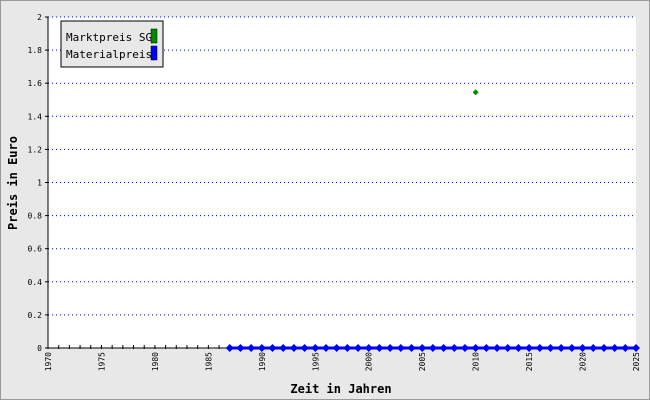  Describe the element at coordinates (636, 361) in the screenshot. I see `x-tick-label: 2025` at that location.